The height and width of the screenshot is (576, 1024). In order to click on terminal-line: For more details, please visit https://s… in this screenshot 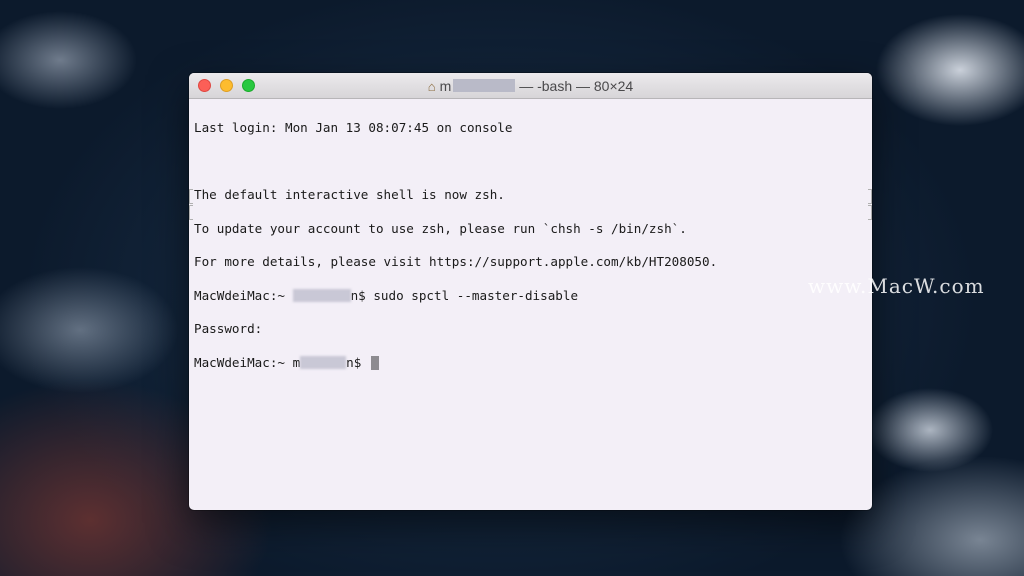, I will do `click(456, 262)`.